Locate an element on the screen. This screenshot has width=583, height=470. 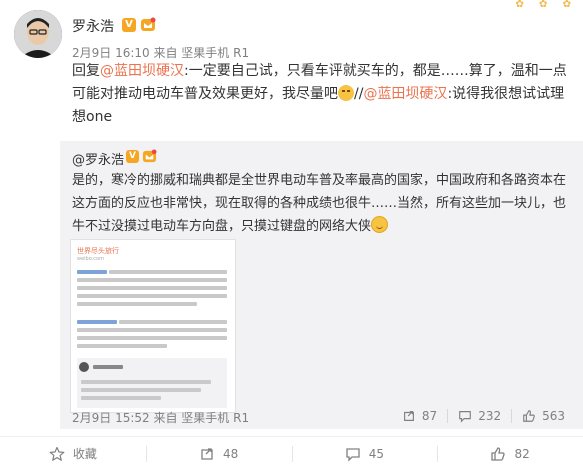
action-bar: 收藏 48 45 82 is located at coordinates (291, 453).